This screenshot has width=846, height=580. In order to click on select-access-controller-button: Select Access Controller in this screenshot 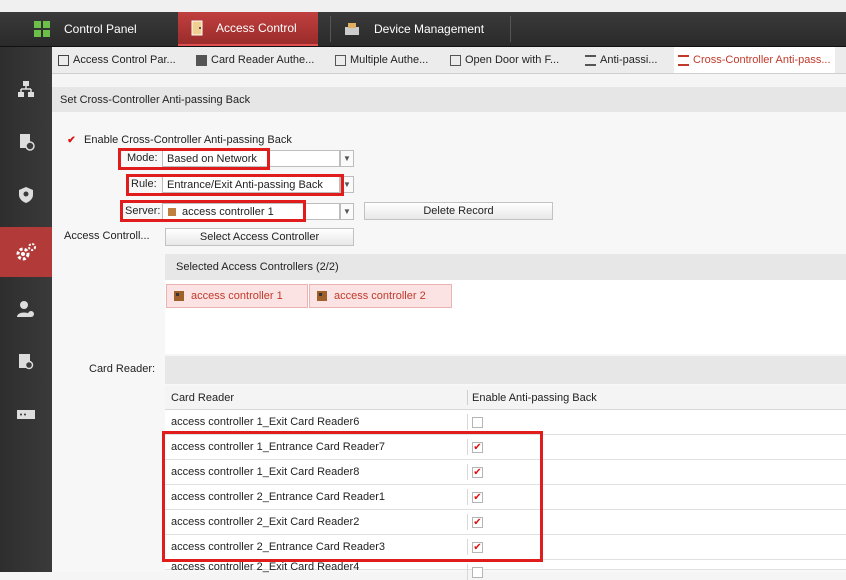, I will do `click(259, 237)`.